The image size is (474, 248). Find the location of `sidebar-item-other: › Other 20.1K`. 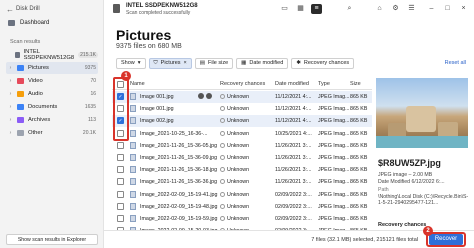

sidebar-item-other: › Other 20.1K is located at coordinates (52, 133).